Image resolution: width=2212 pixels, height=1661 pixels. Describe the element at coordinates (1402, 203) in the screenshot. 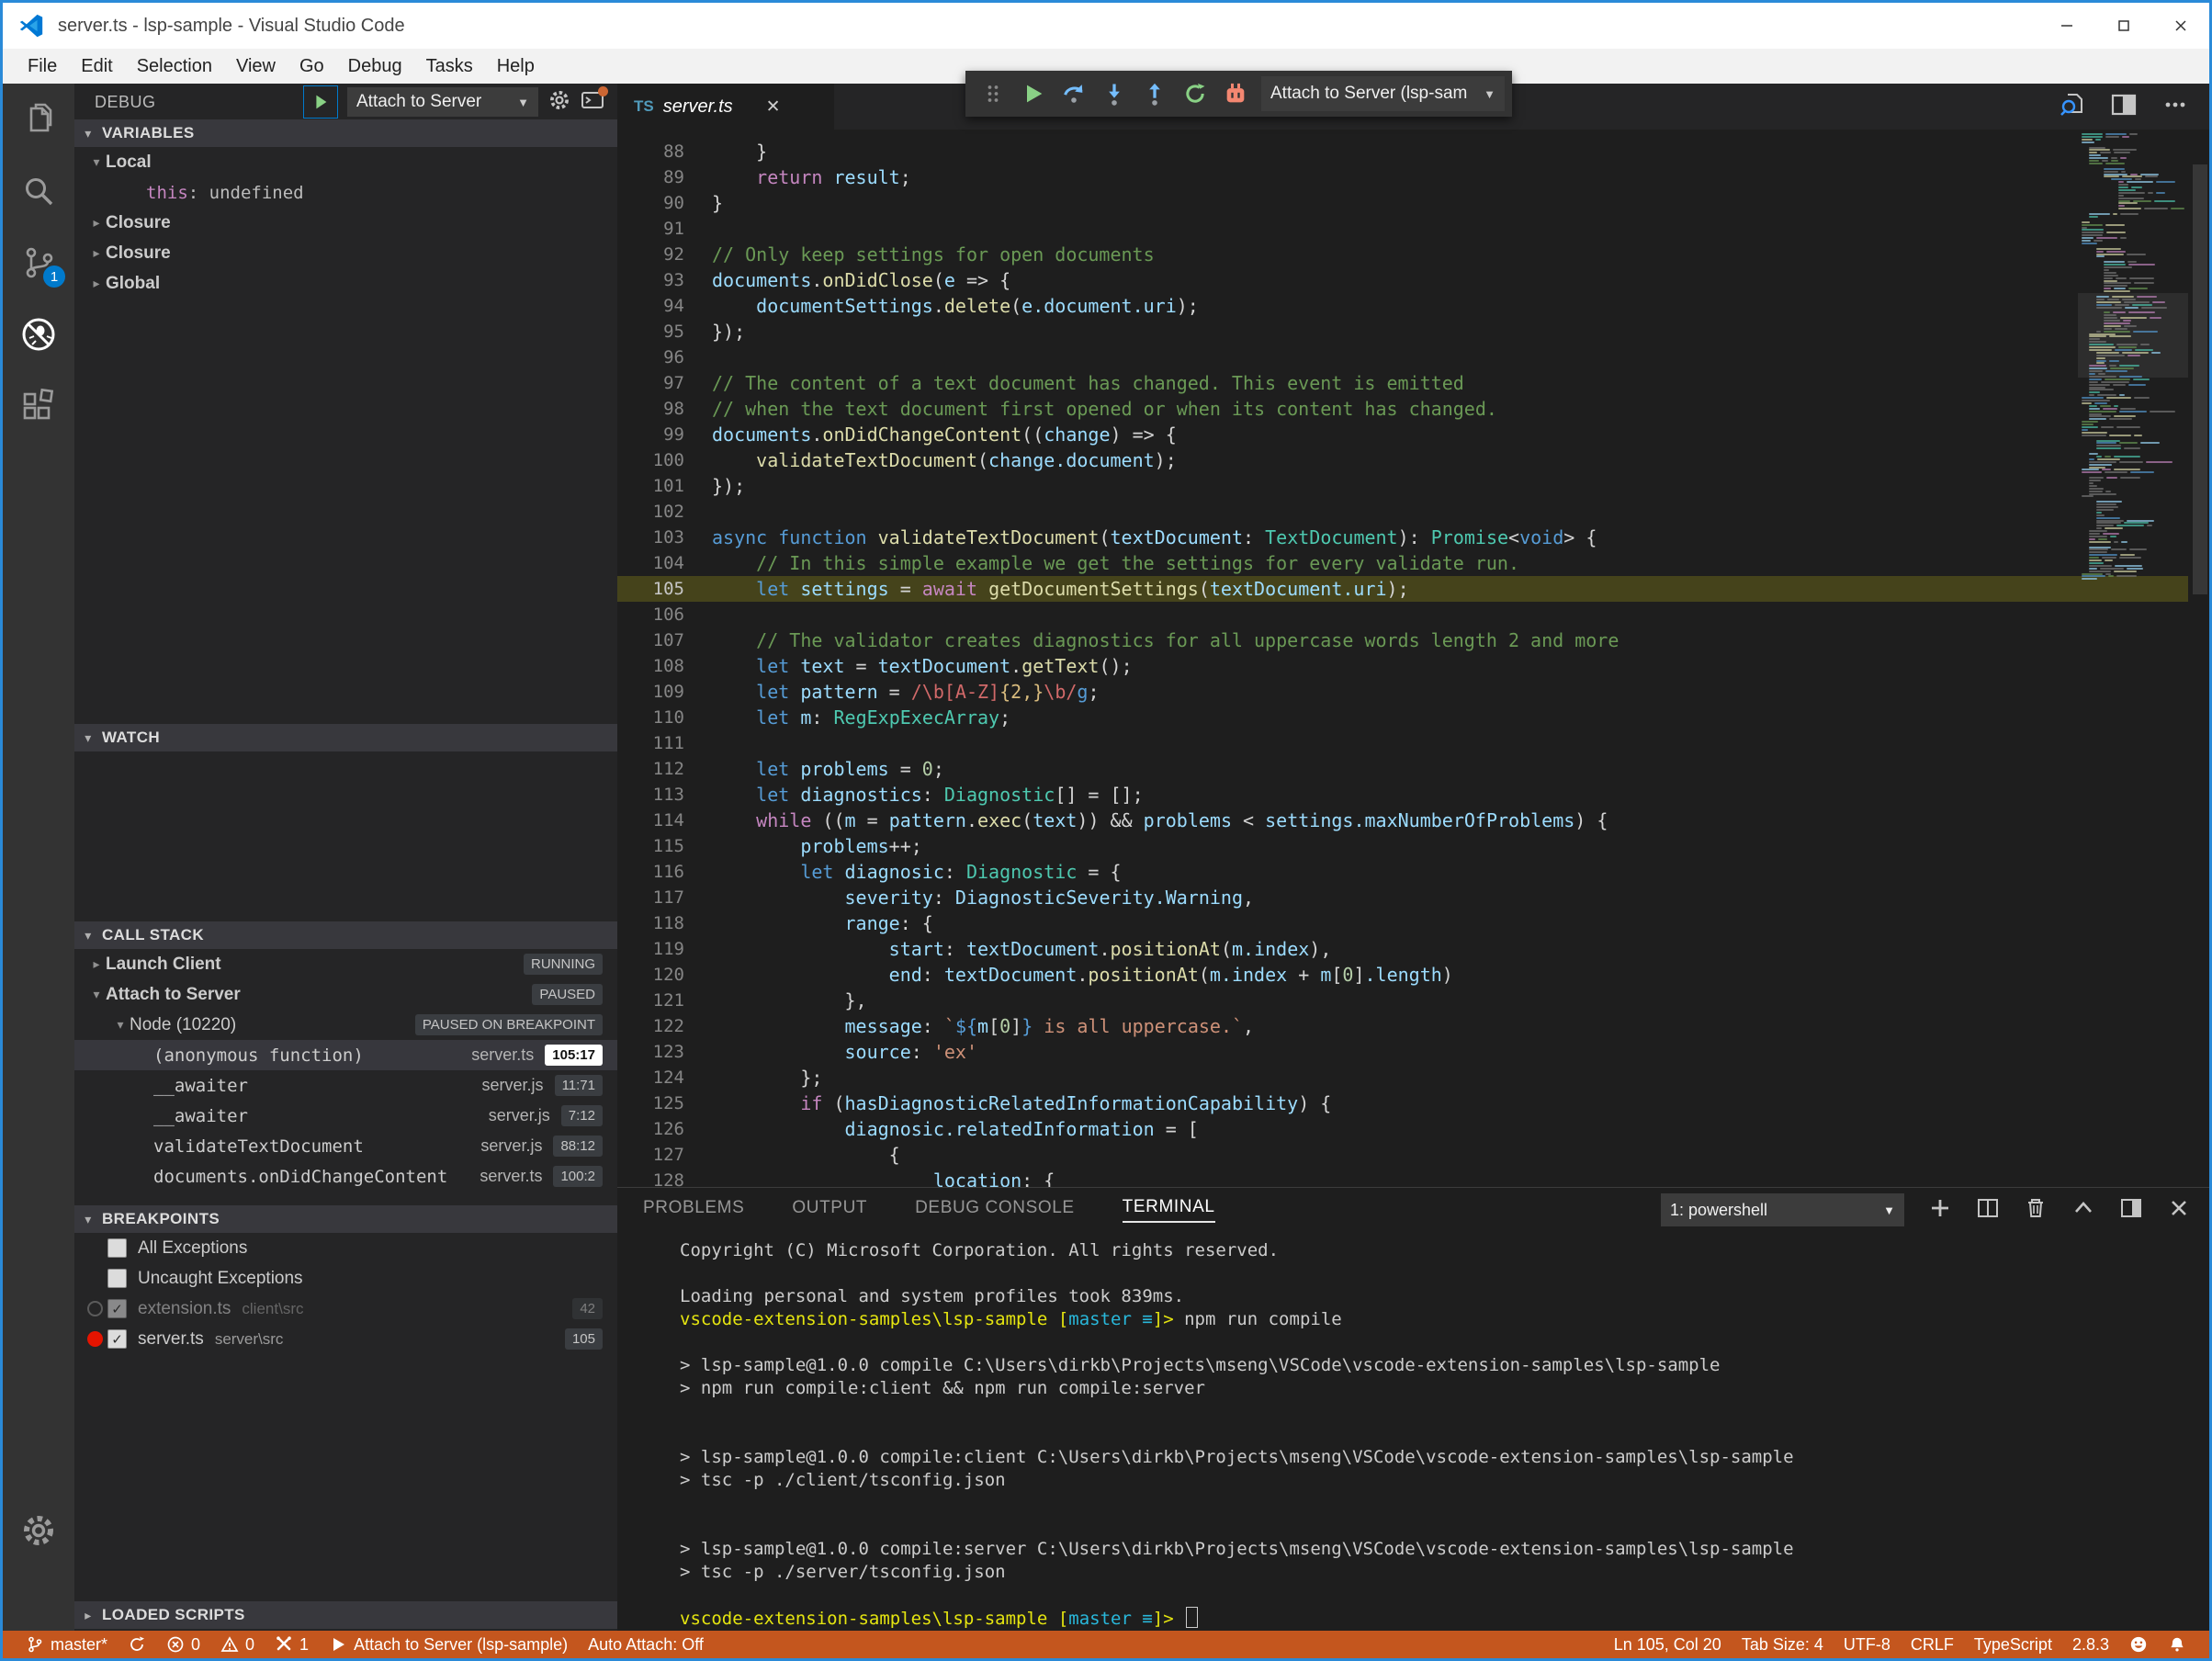

I see `code-line-90: 90}` at that location.